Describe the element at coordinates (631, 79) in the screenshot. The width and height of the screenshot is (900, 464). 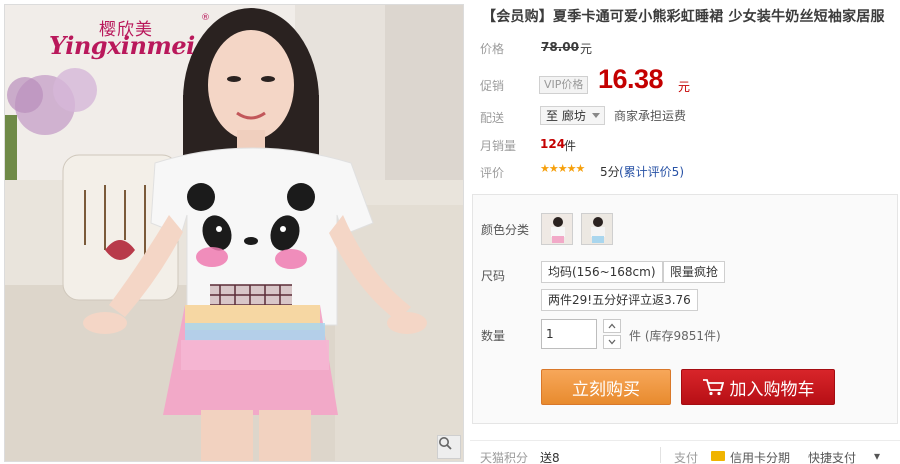
I see `promo-price: 16.38` at that location.